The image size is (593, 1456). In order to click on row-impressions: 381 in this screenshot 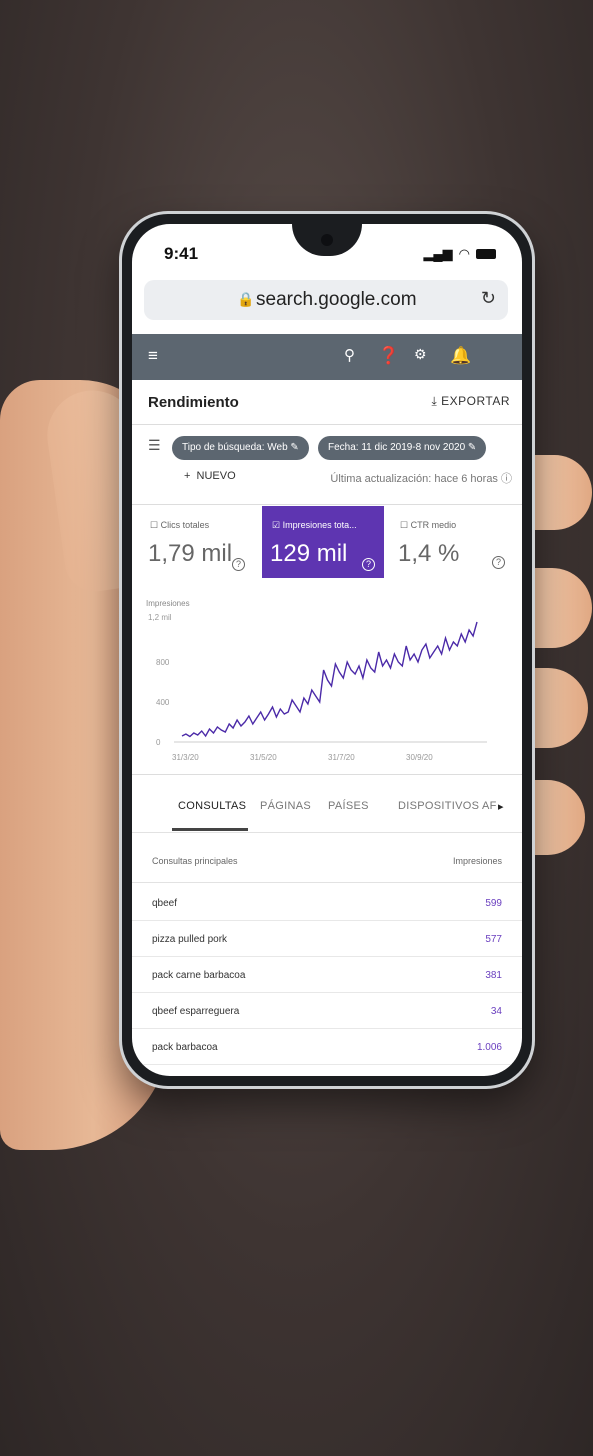, I will do `click(493, 975)`.